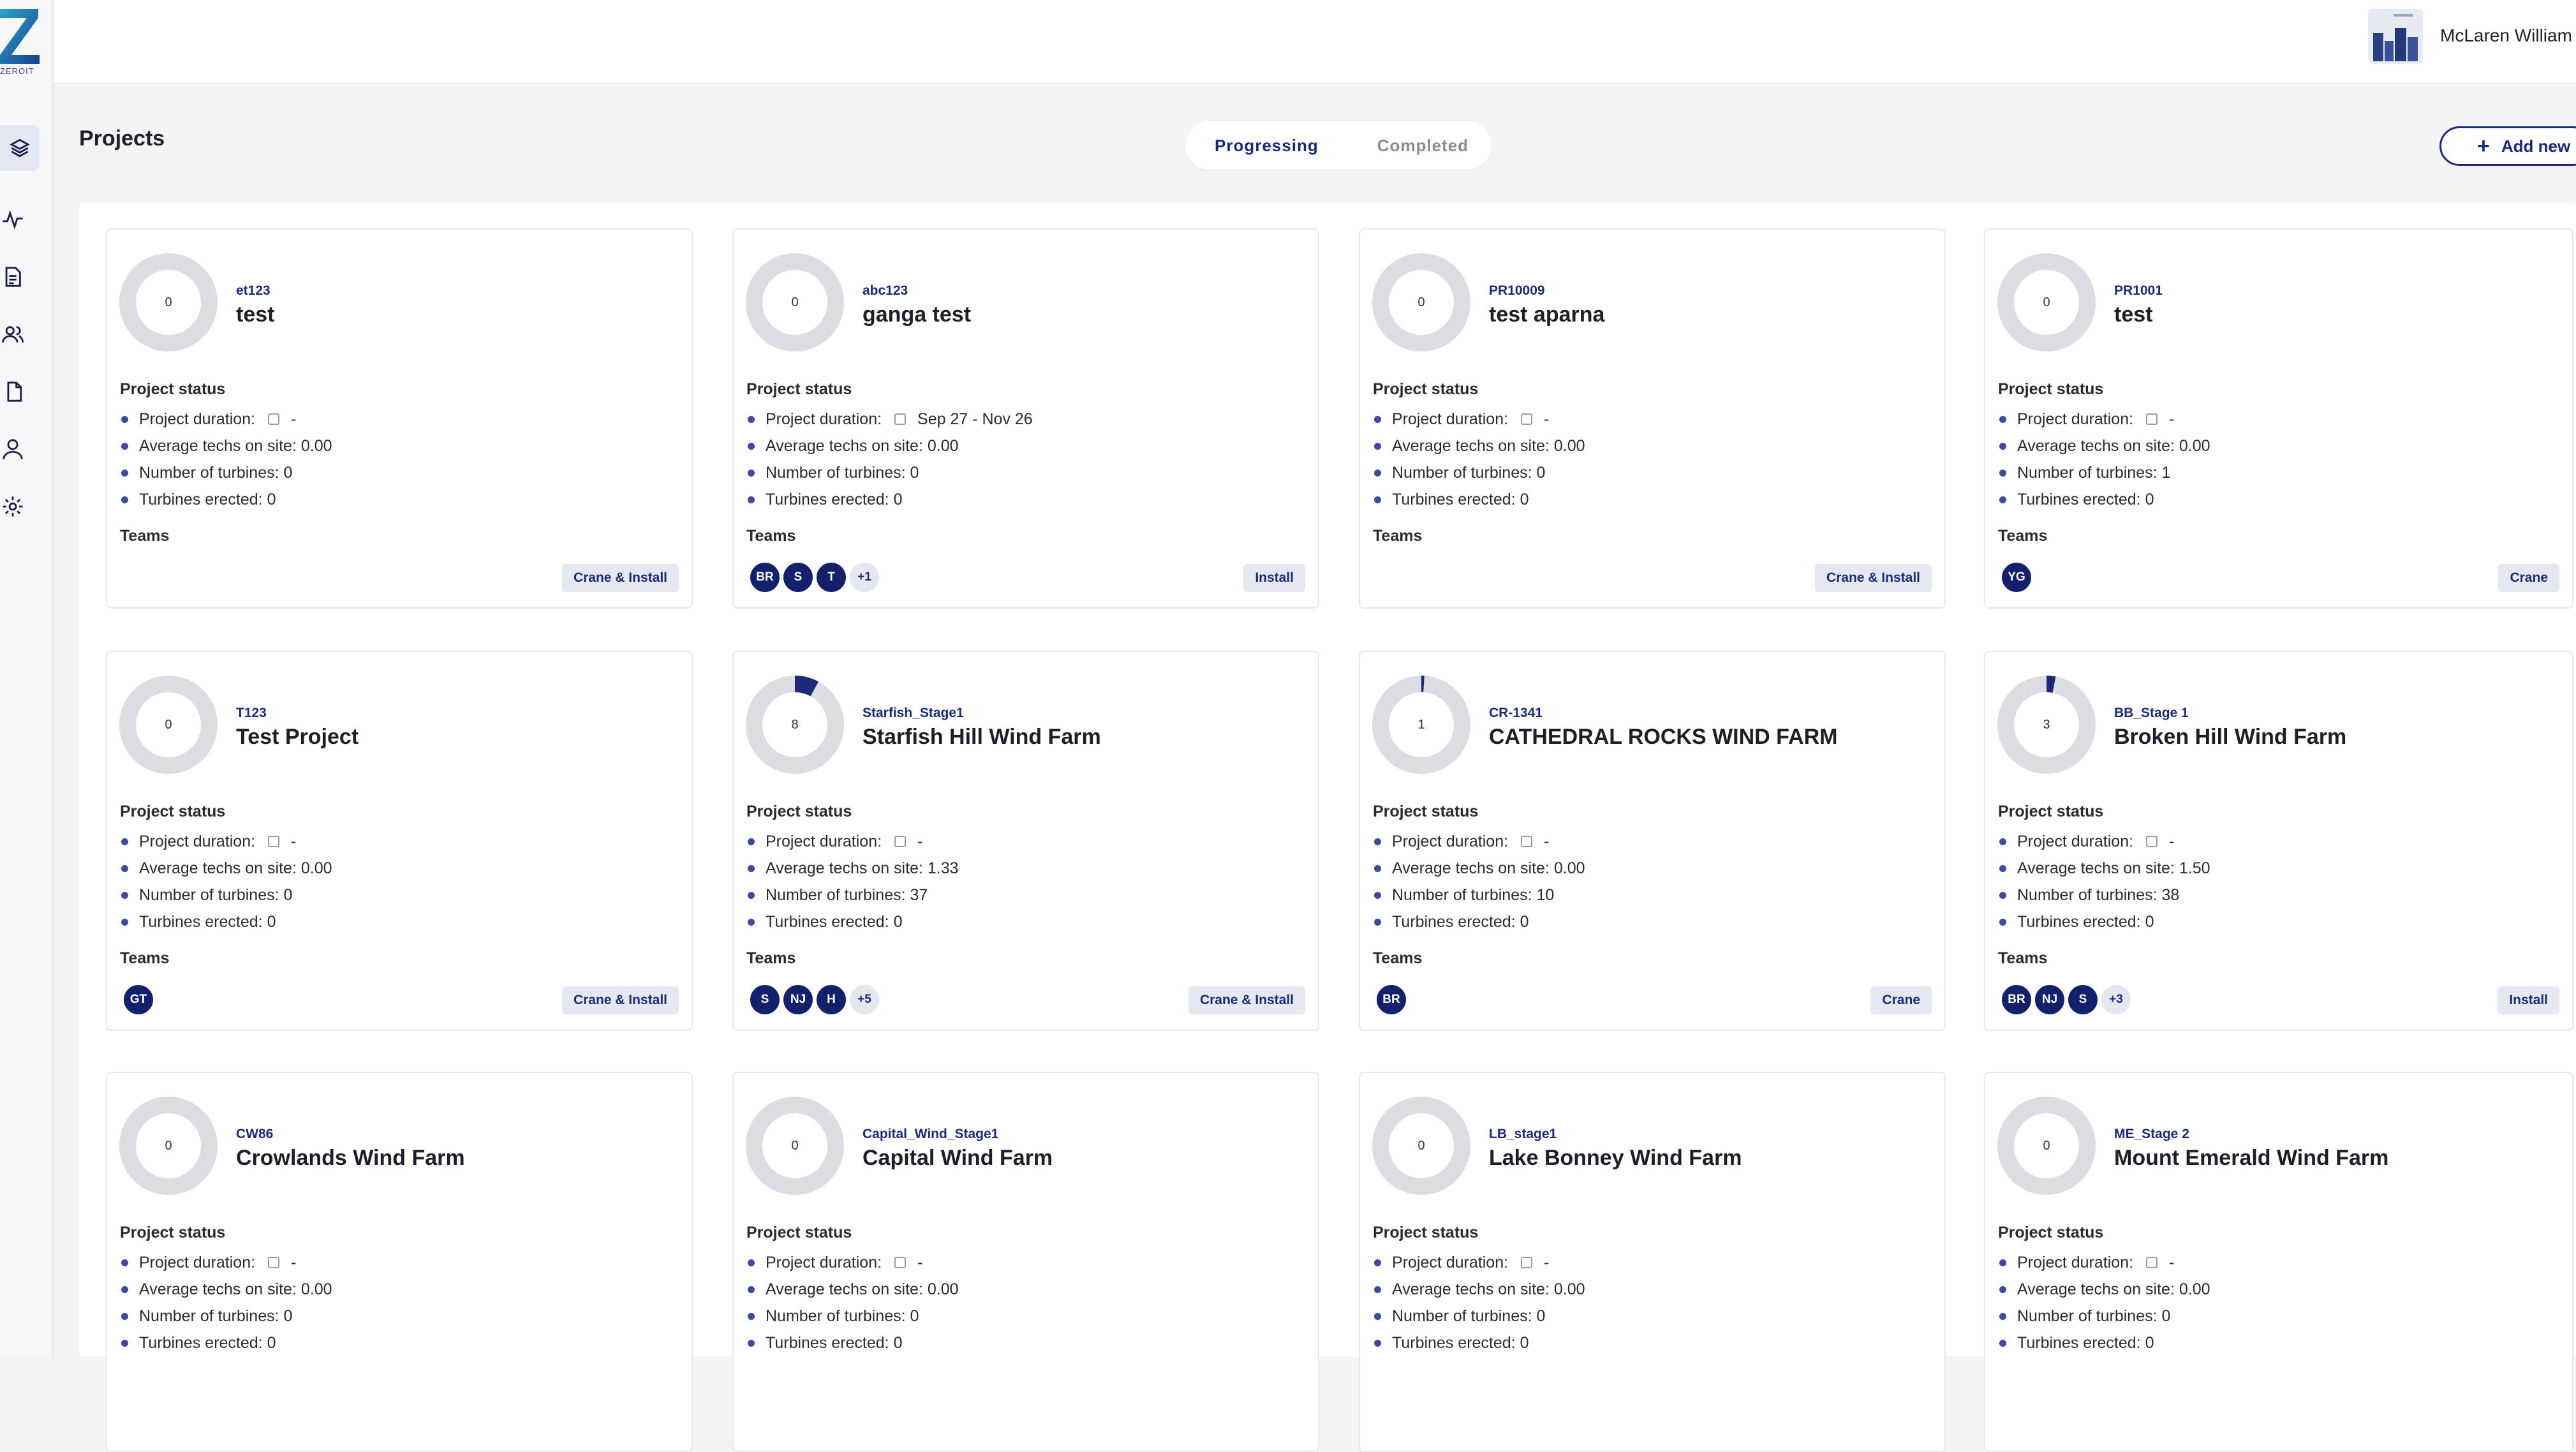 This screenshot has height=1452, width=2576. I want to click on teams-heading: Teams, so click(145, 958).